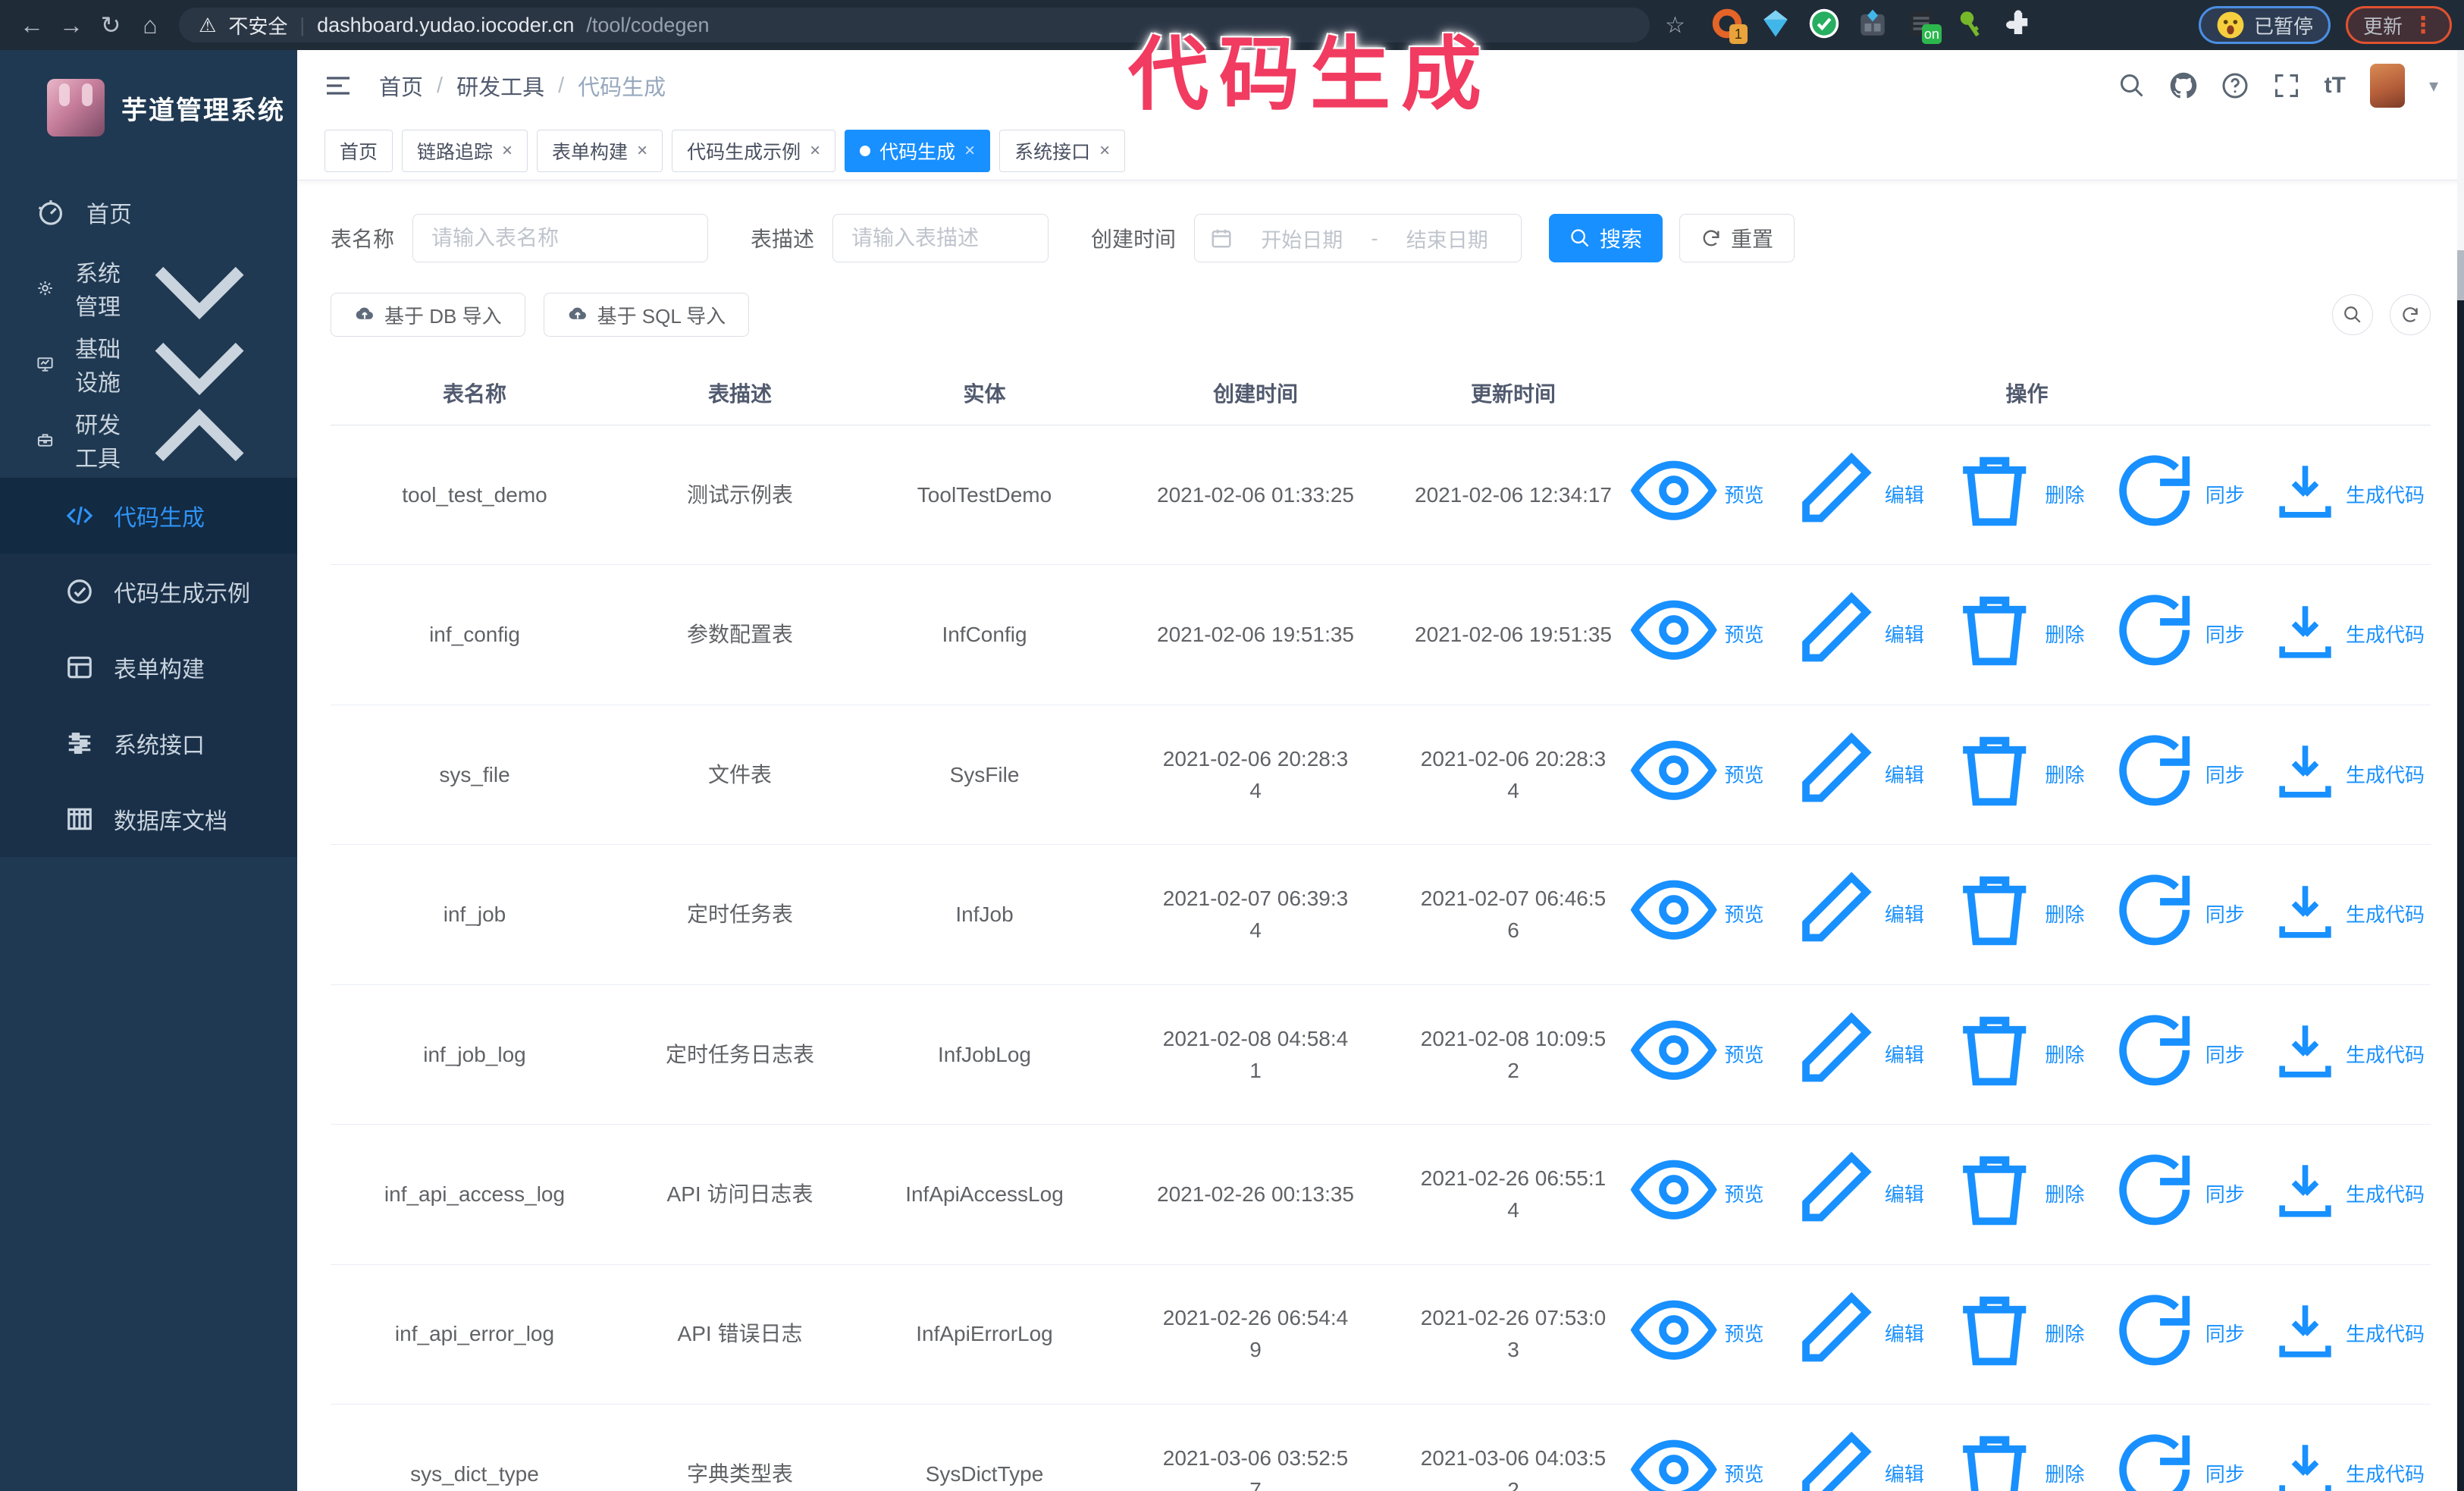 Image resolution: width=2464 pixels, height=1491 pixels. Describe the element at coordinates (2335, 86) in the screenshot. I see `font-size-icon: tT` at that location.